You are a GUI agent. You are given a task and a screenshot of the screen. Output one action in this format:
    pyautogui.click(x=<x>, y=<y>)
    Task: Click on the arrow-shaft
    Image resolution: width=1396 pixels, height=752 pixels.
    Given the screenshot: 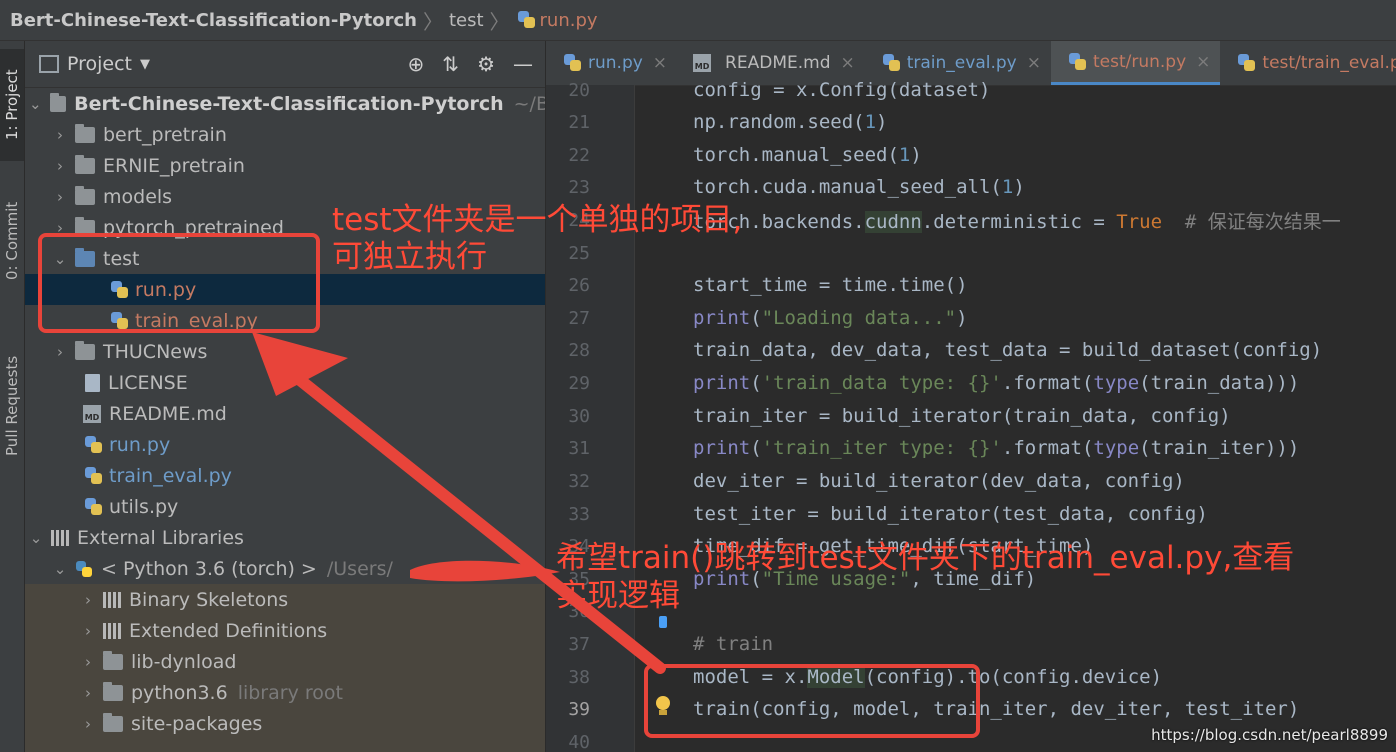 What is the action you would take?
    pyautogui.click(x=480, y=524)
    